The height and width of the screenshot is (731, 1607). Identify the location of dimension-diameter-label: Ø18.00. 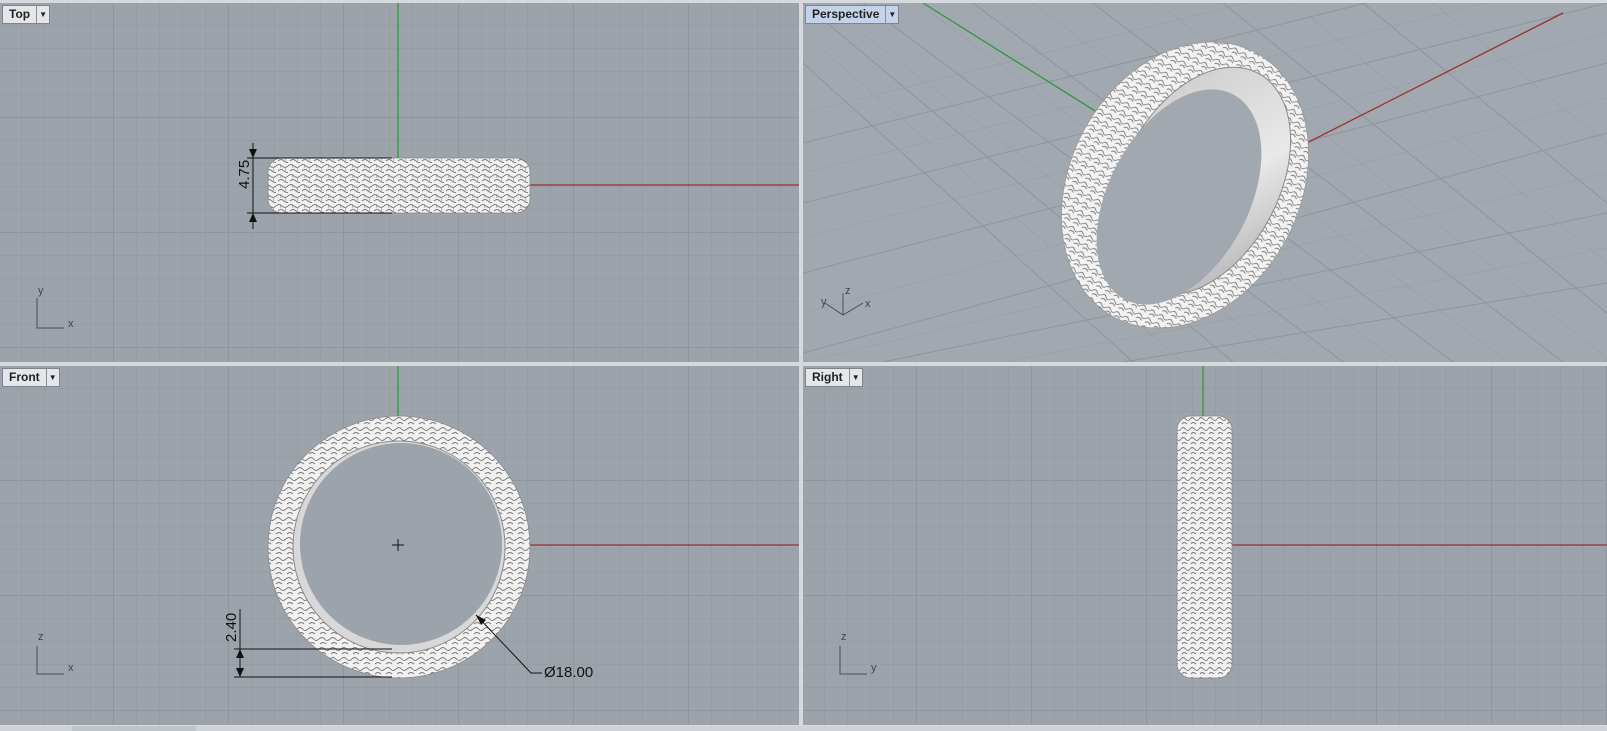
(569, 672).